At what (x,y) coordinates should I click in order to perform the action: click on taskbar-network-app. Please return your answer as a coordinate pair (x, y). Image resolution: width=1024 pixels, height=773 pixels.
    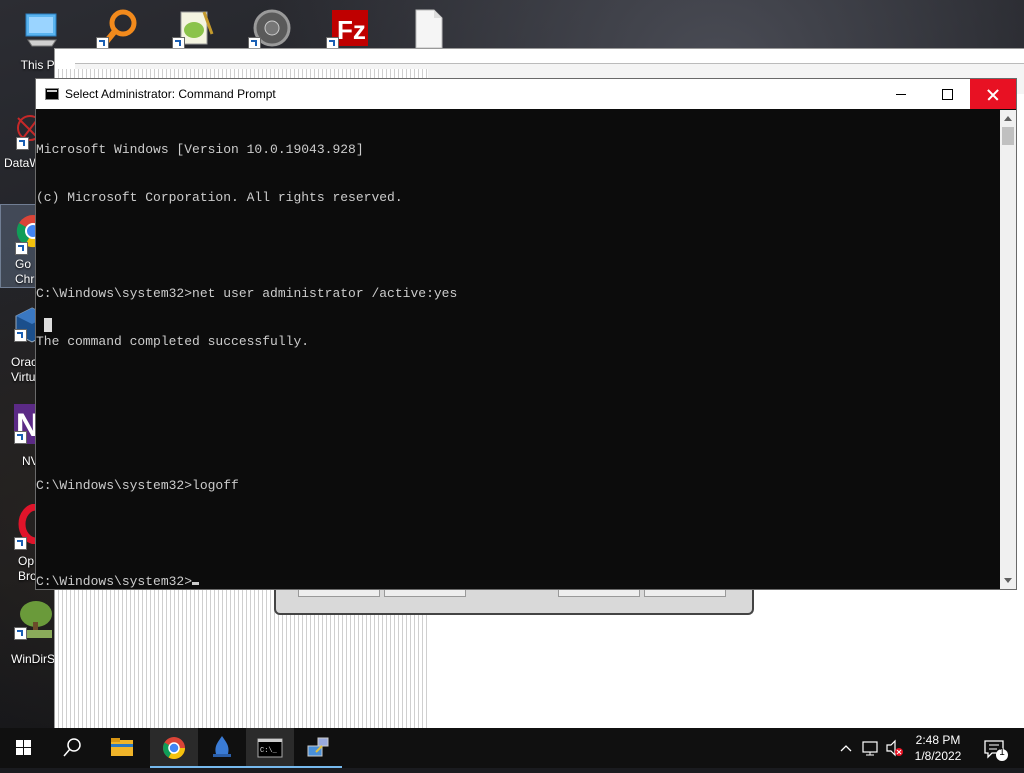
    Looking at the image, I should click on (318, 748).